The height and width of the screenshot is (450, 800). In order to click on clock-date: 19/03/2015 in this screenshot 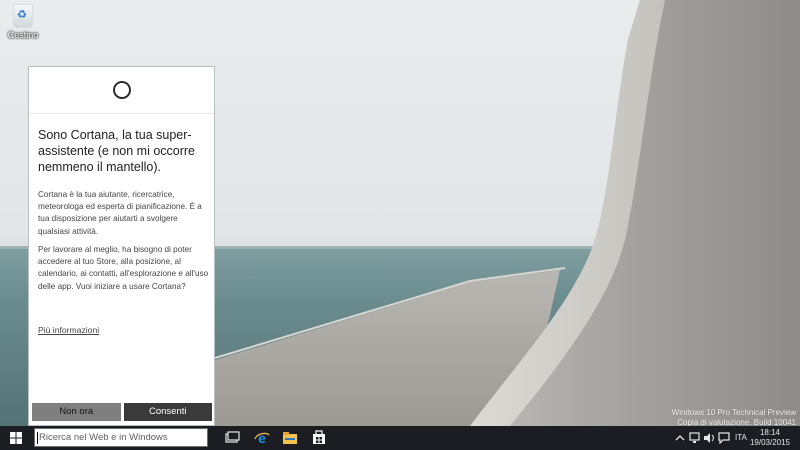, I will do `click(769, 442)`.